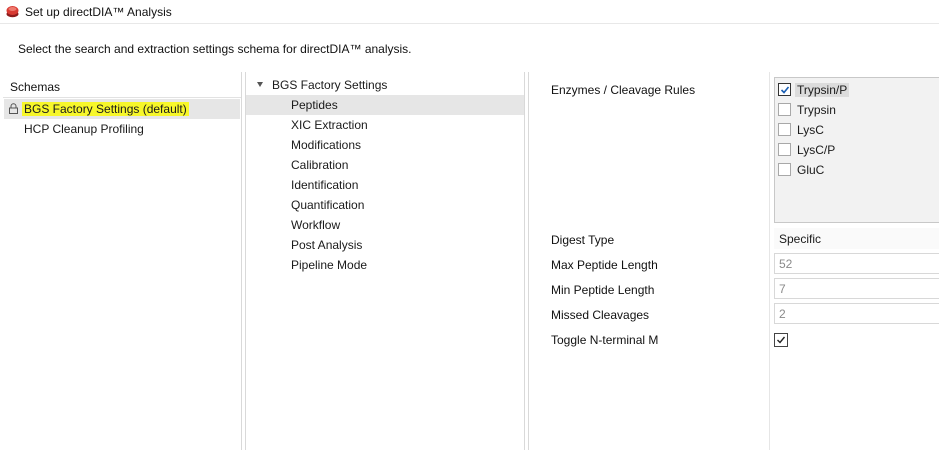 Image resolution: width=939 pixels, height=450 pixels. I want to click on title-bar: Set up directDIA™ Analysis, so click(469, 12).